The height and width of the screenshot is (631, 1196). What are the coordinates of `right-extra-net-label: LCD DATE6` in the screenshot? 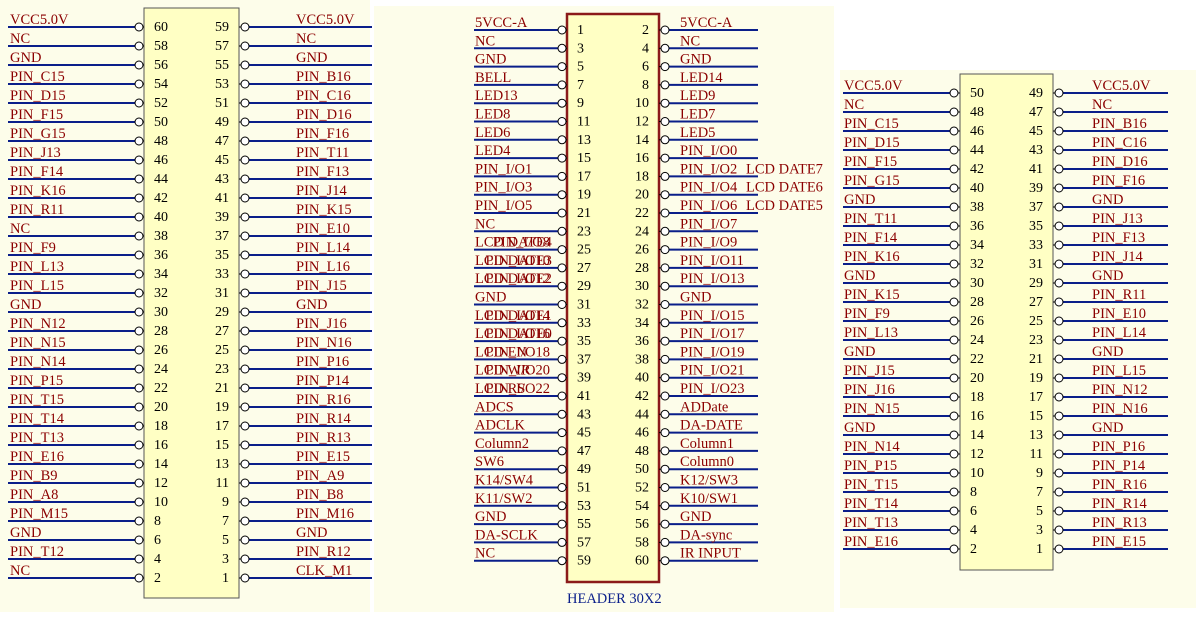 It's located at (784, 188).